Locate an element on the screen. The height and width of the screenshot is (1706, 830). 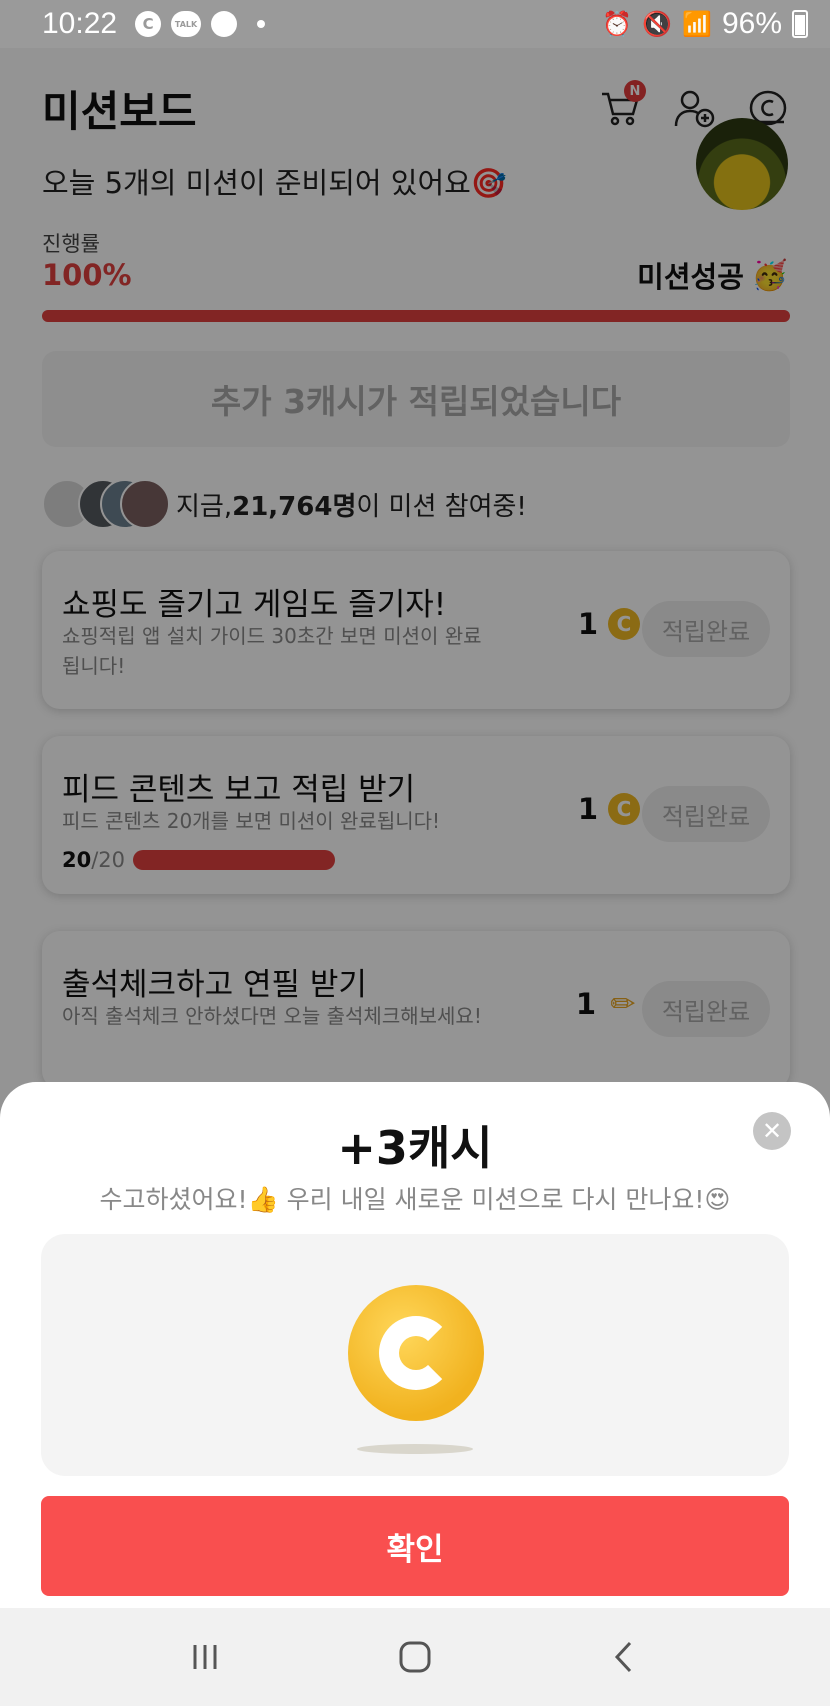
wifi-icon: 📶 is located at coordinates (697, 24).